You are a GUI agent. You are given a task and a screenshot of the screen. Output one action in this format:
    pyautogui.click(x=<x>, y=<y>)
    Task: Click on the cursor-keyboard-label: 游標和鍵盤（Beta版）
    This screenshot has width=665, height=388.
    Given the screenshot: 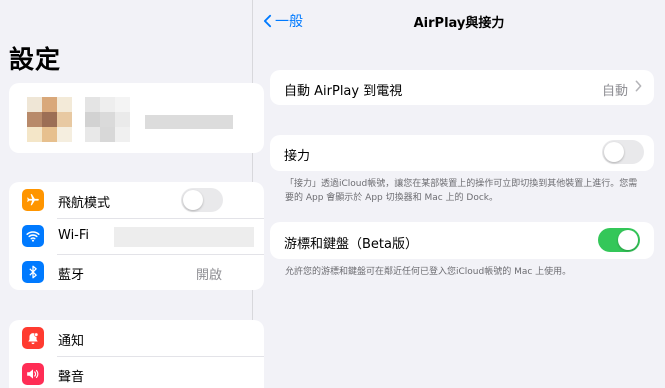 What is the action you would take?
    pyautogui.click(x=351, y=244)
    